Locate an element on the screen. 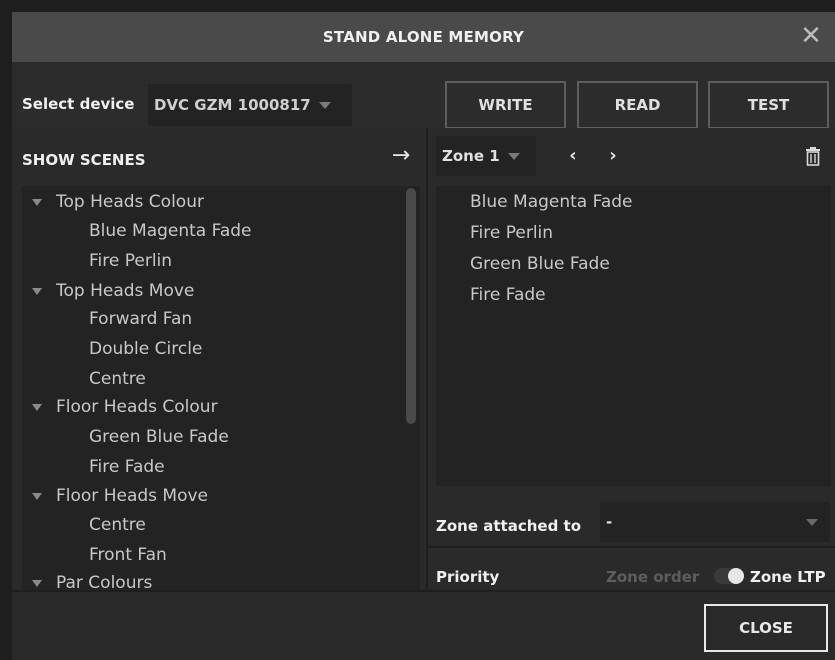  device-select: DVC GZM 1000817 is located at coordinates (250, 105).